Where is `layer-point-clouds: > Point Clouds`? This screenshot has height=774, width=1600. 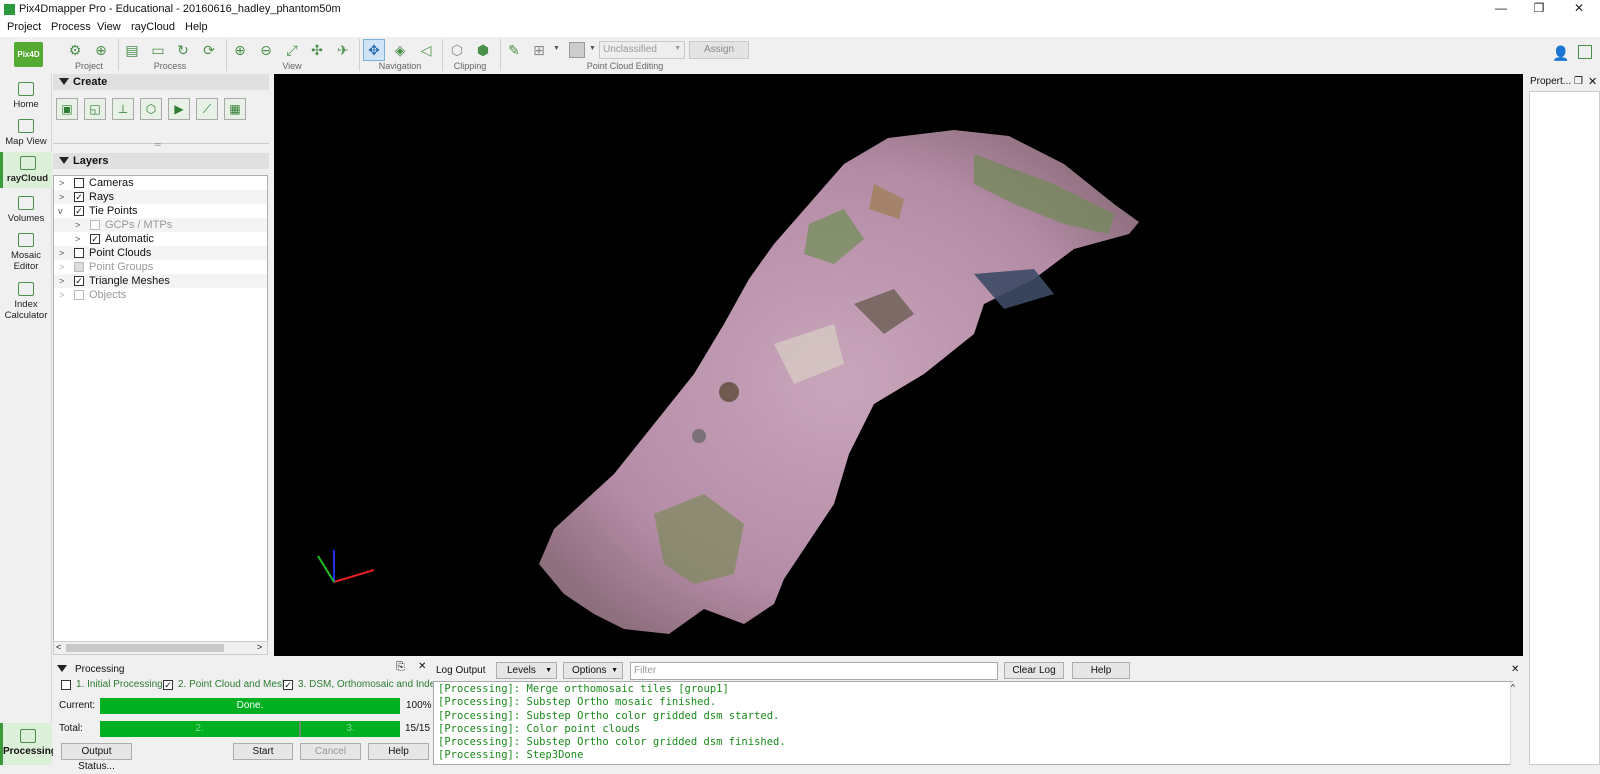
layer-point-clouds: > Point Clouds is located at coordinates (160, 253).